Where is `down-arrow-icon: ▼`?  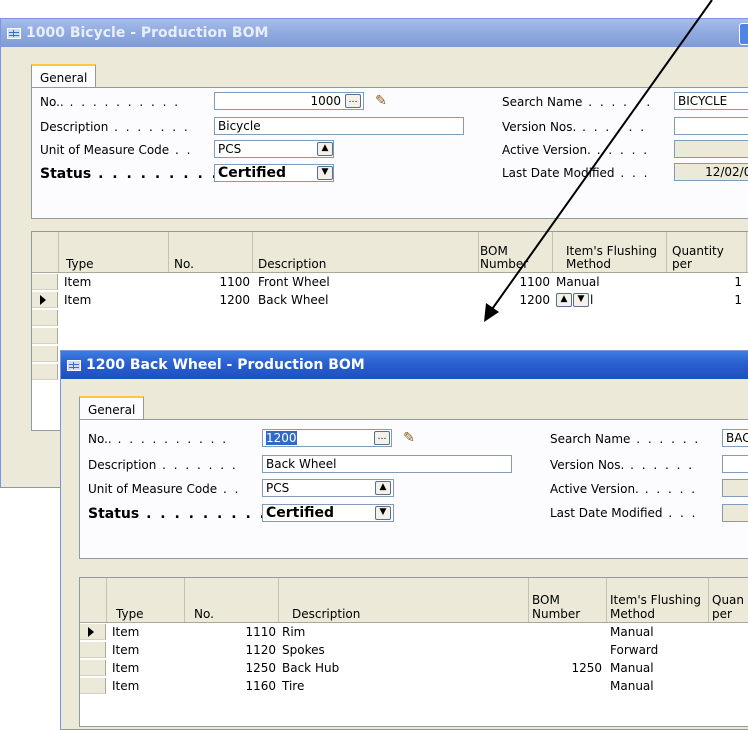
down-arrow-icon: ▼ is located at coordinates (581, 300).